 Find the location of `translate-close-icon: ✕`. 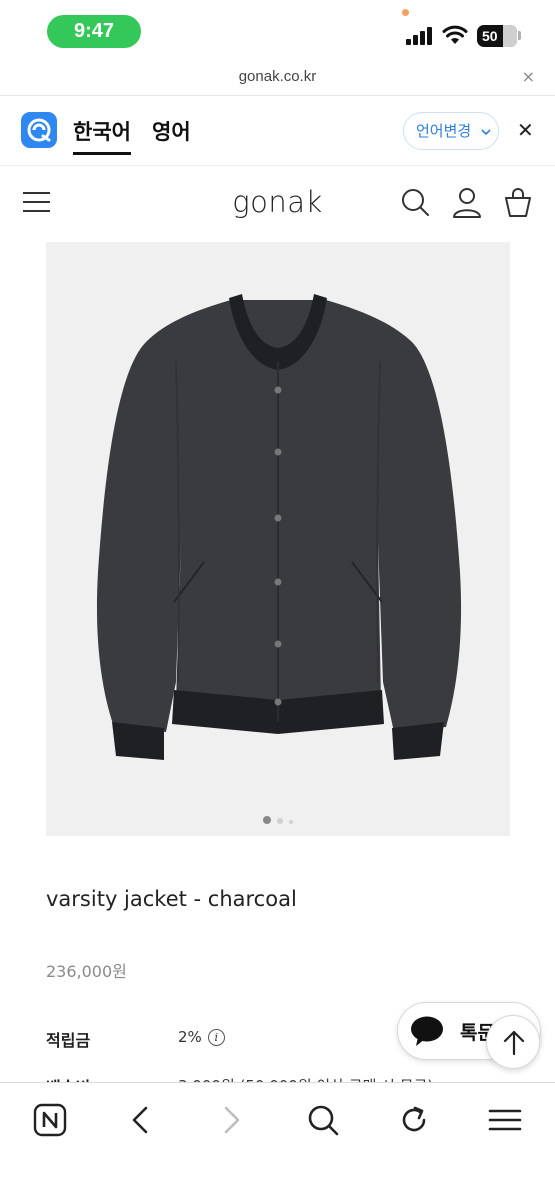

translate-close-icon: ✕ is located at coordinates (525, 130).